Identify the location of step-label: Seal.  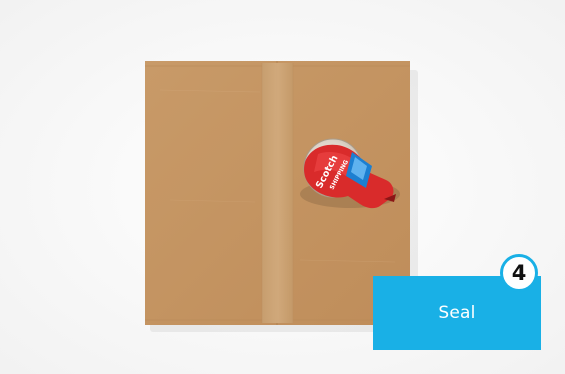
(457, 313).